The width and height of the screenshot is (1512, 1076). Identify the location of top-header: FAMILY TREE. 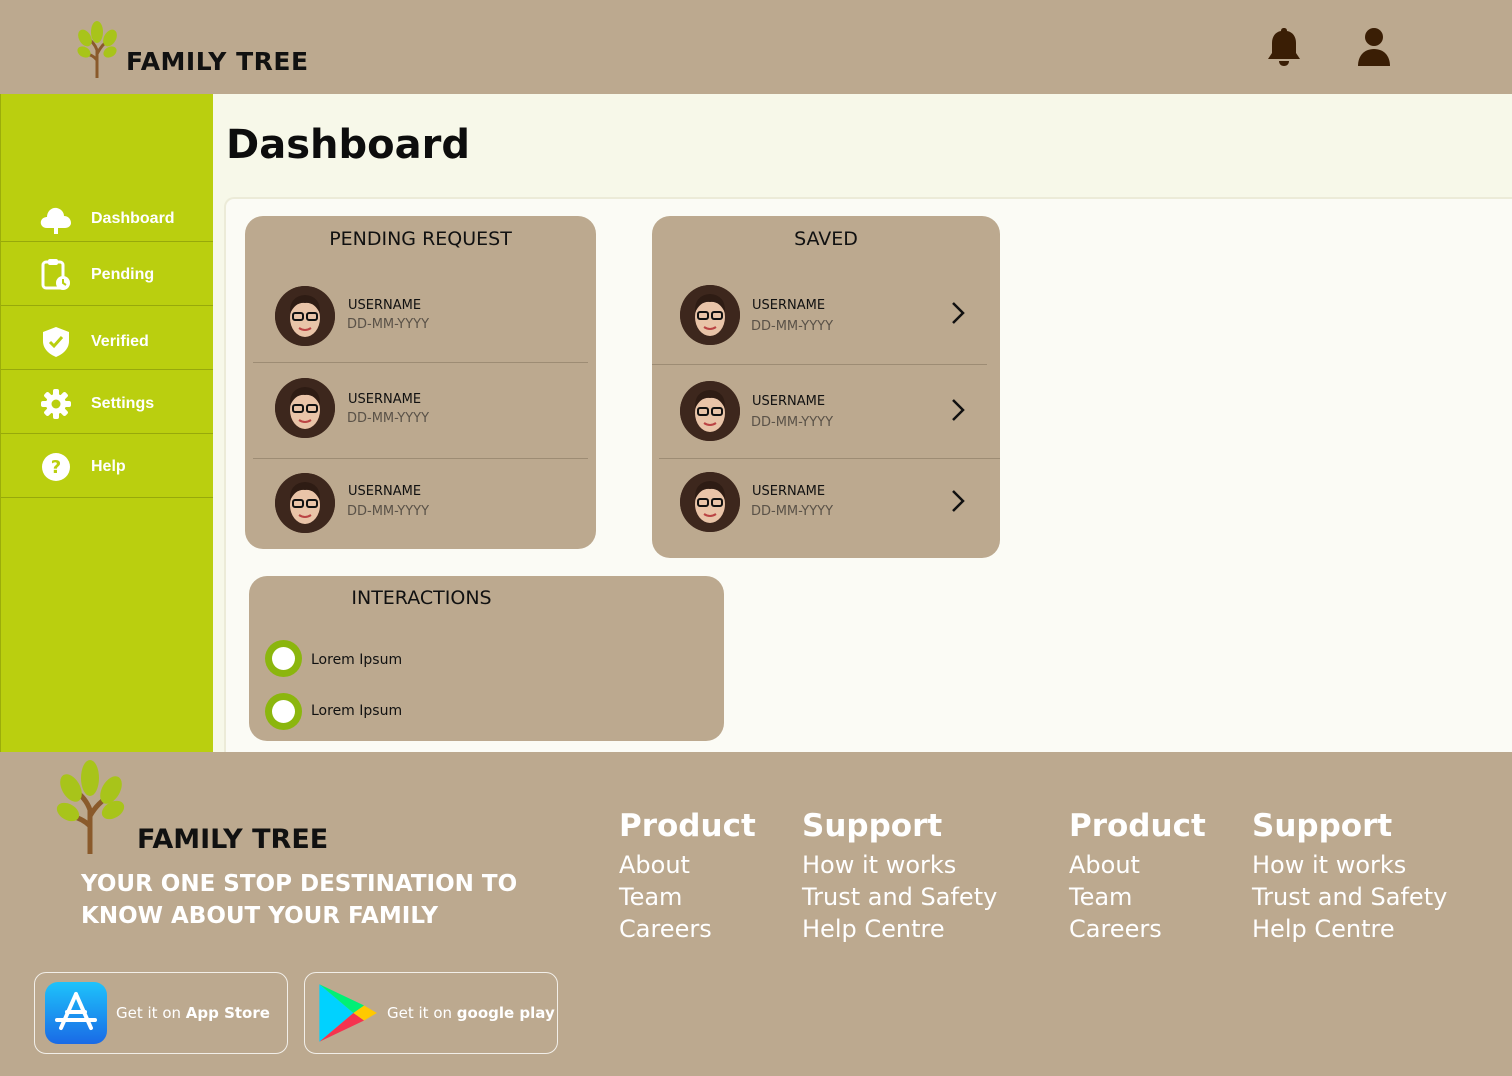
(756, 47).